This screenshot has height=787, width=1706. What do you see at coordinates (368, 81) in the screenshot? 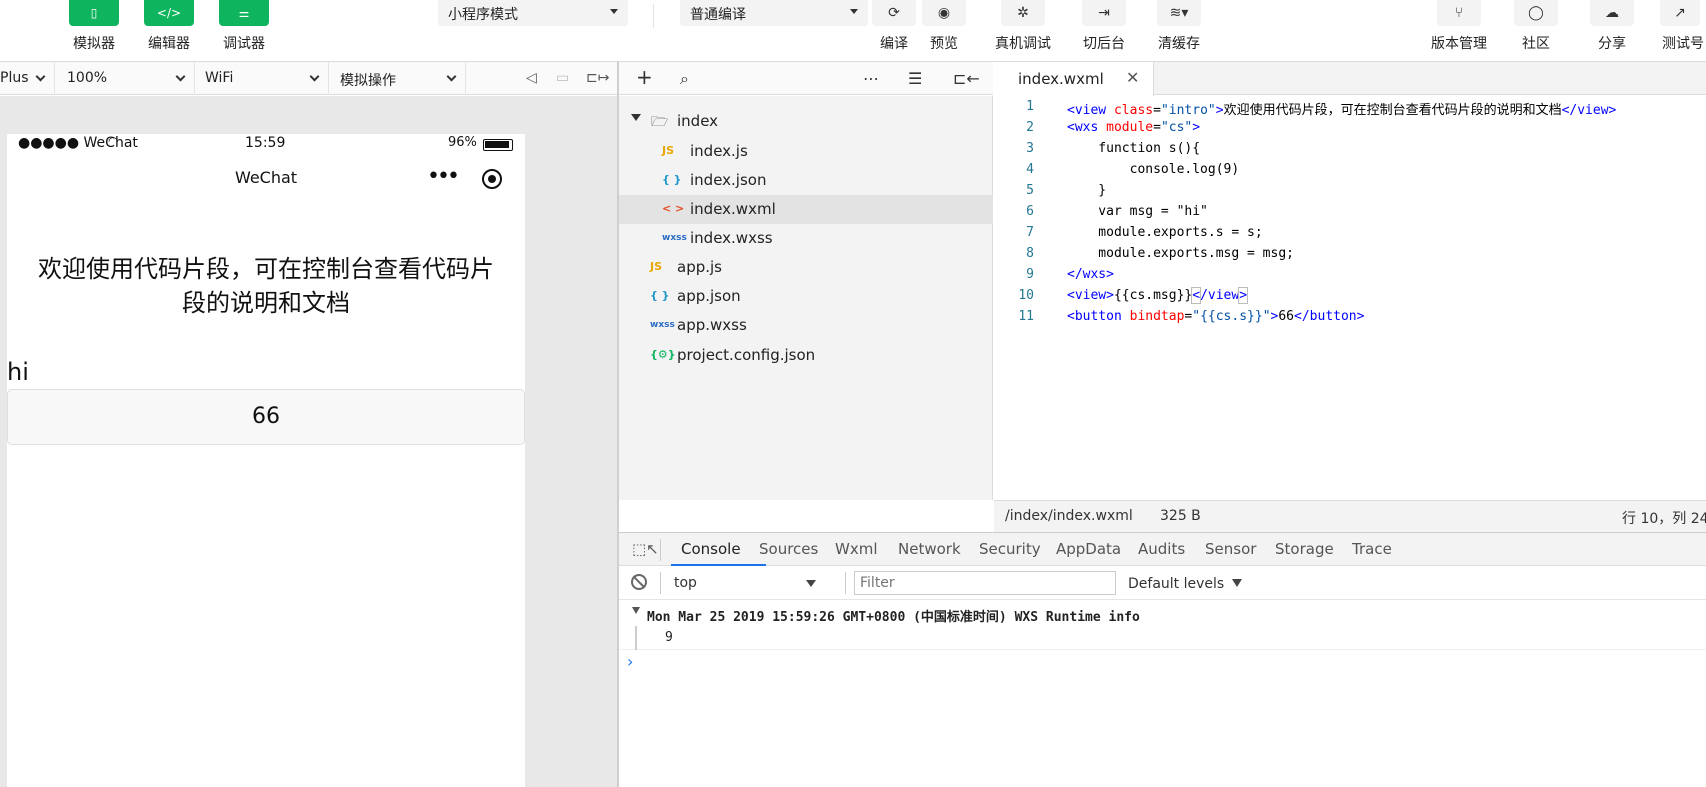
I see `simulate-operation-value: 模拟操作` at bounding box center [368, 81].